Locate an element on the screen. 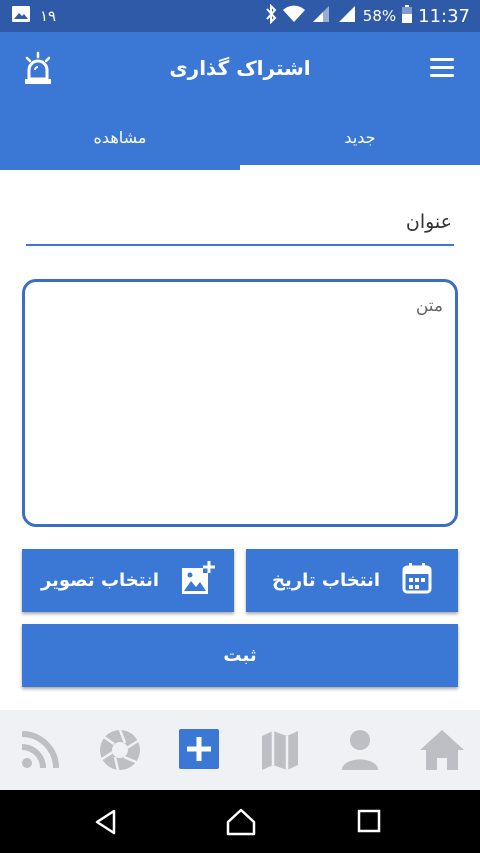  submit-button: ثبت is located at coordinates (240, 655).